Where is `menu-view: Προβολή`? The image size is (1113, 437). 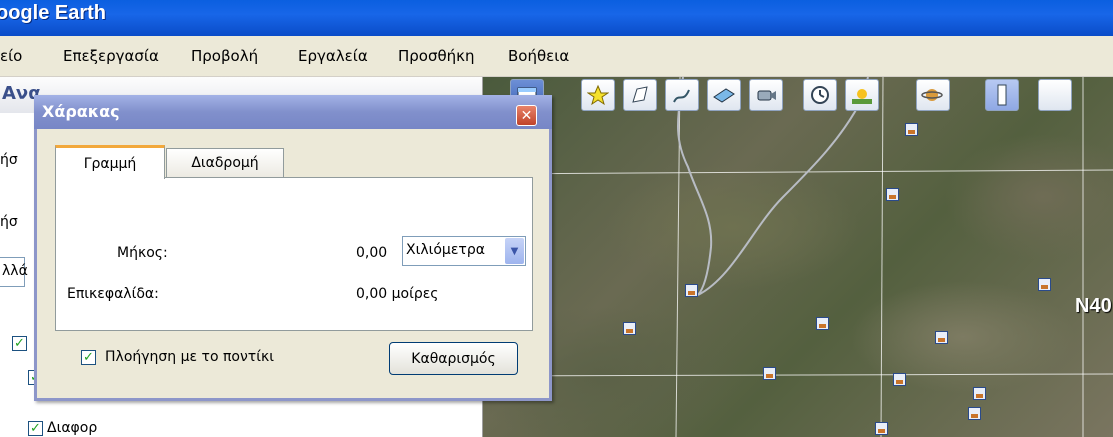
menu-view: Προβολή is located at coordinates (224, 56).